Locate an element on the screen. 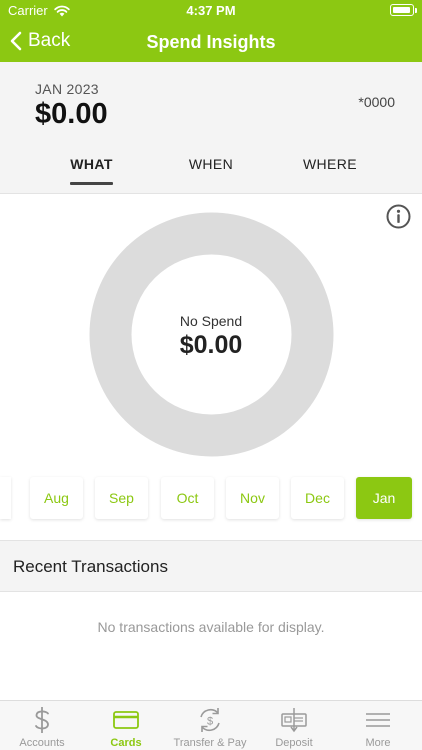 The width and height of the screenshot is (422, 750). month-chip-jan: Jan is located at coordinates (384, 498).